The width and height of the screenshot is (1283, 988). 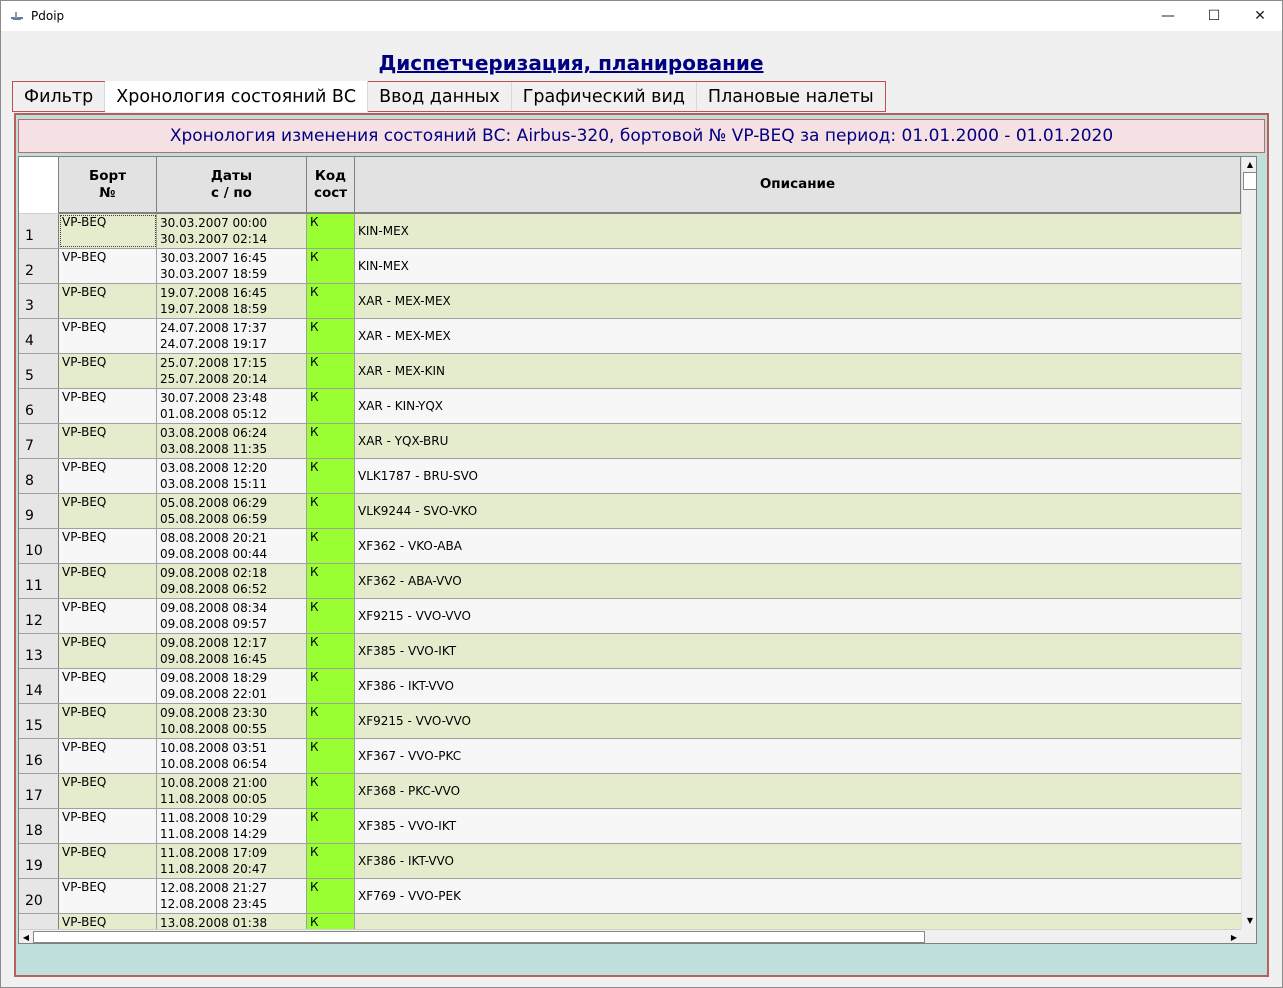 I want to click on dates-cell: 03.08.2008 06:24 03.08.2008 11:35, so click(x=232, y=441).